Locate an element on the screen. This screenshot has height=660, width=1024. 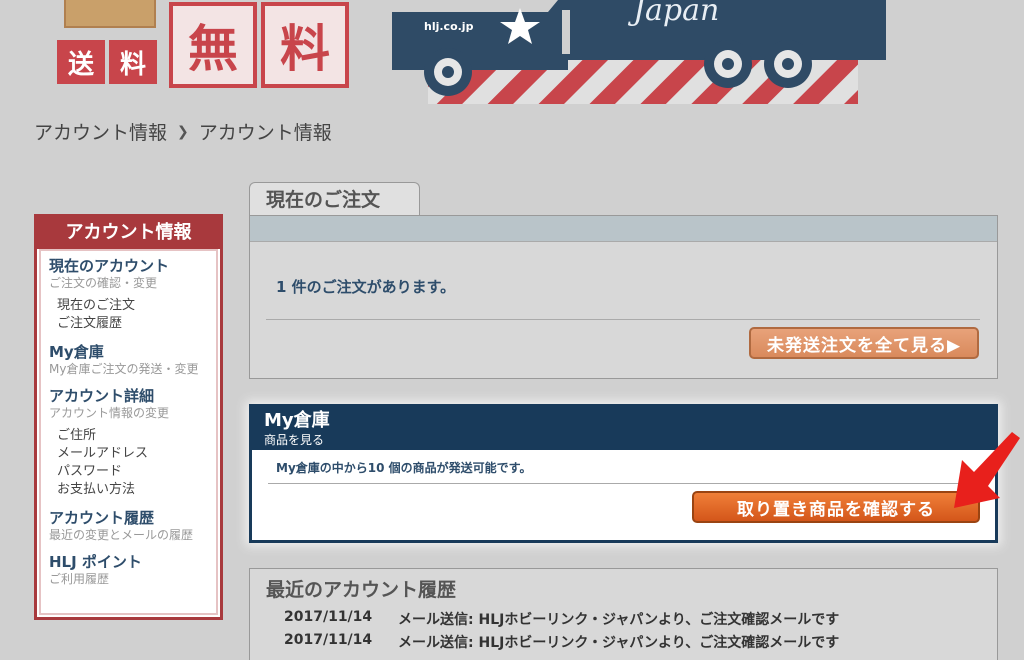
sidebar-link-email: メールアドレス is located at coordinates (128, 454).